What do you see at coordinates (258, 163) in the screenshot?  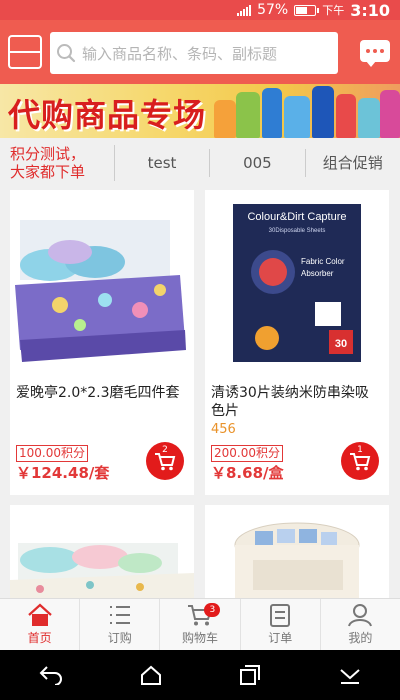 I see `tab-005: 005` at bounding box center [258, 163].